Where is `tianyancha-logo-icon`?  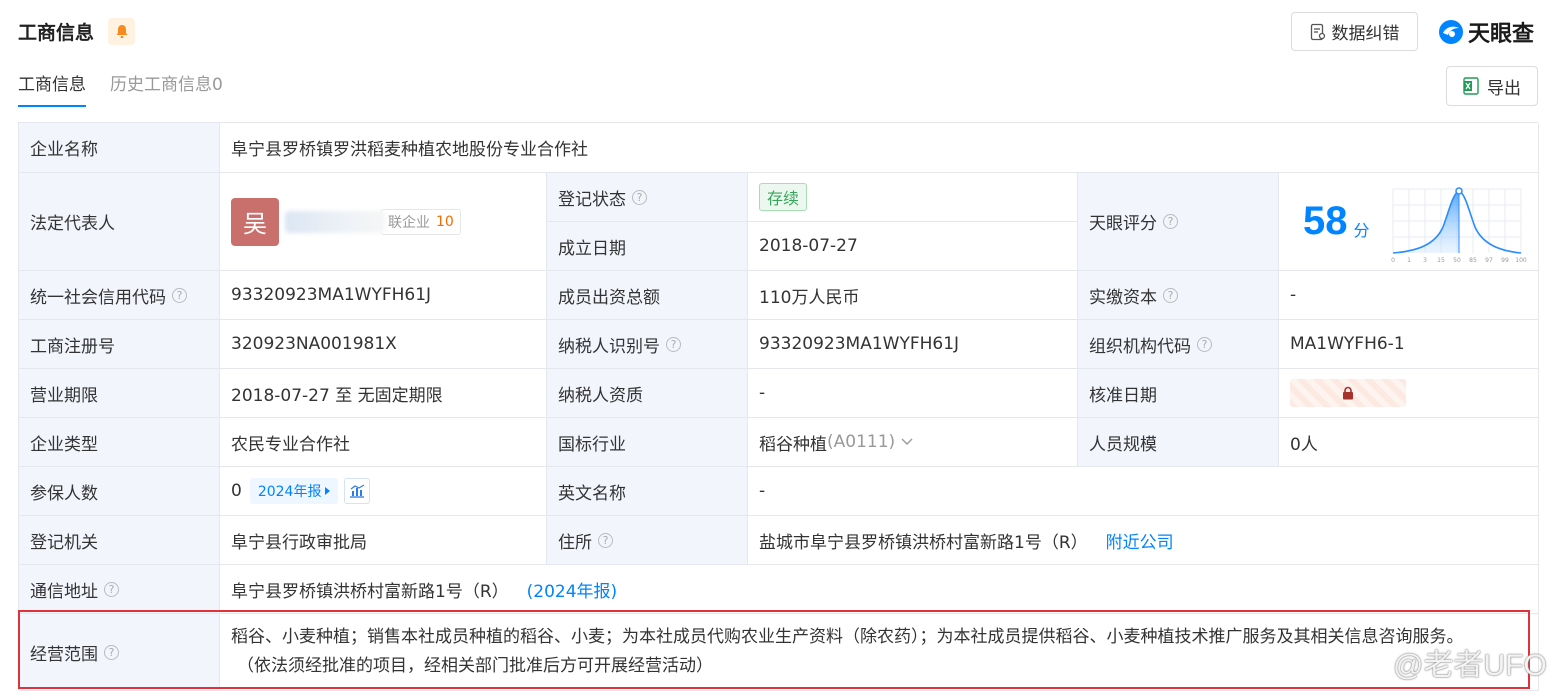 tianyancha-logo-icon is located at coordinates (1451, 32).